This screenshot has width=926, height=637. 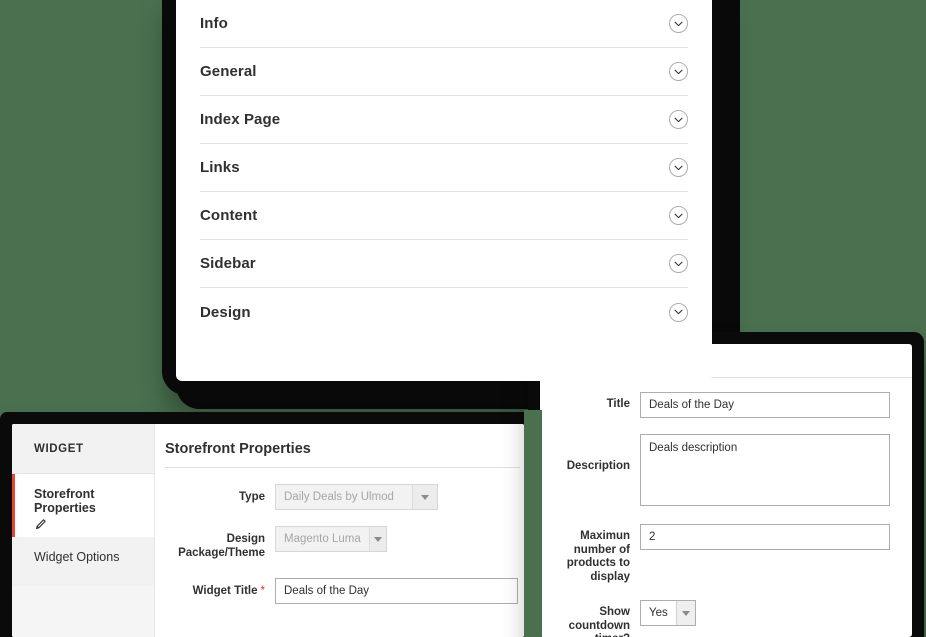 I want to click on sidebar-item-label: Widget Options, so click(x=77, y=557).